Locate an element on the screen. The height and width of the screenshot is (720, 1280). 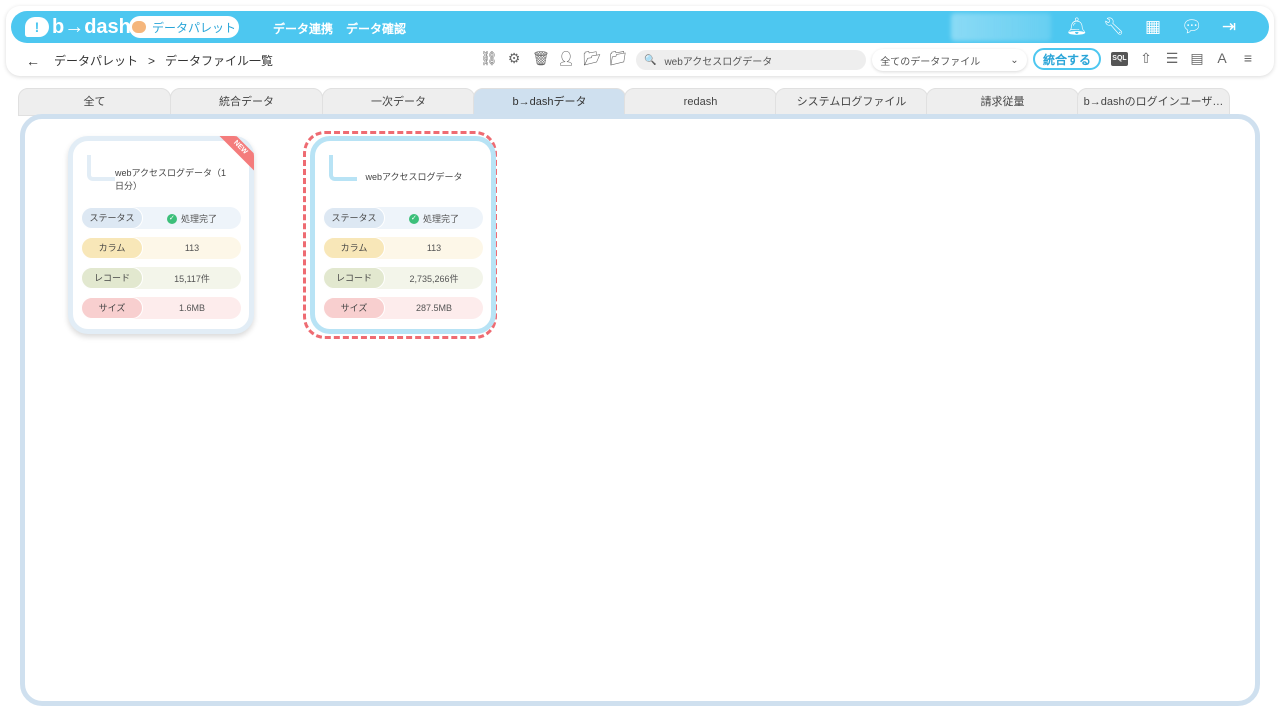
logo-text: b→dash is located at coordinates (91, 26).